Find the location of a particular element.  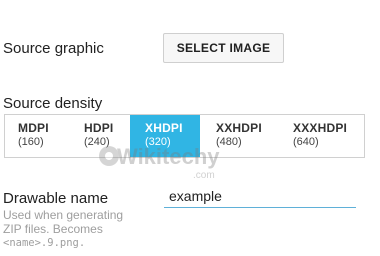

drawable-help-code: <name>.9.png. is located at coordinates (44, 243).